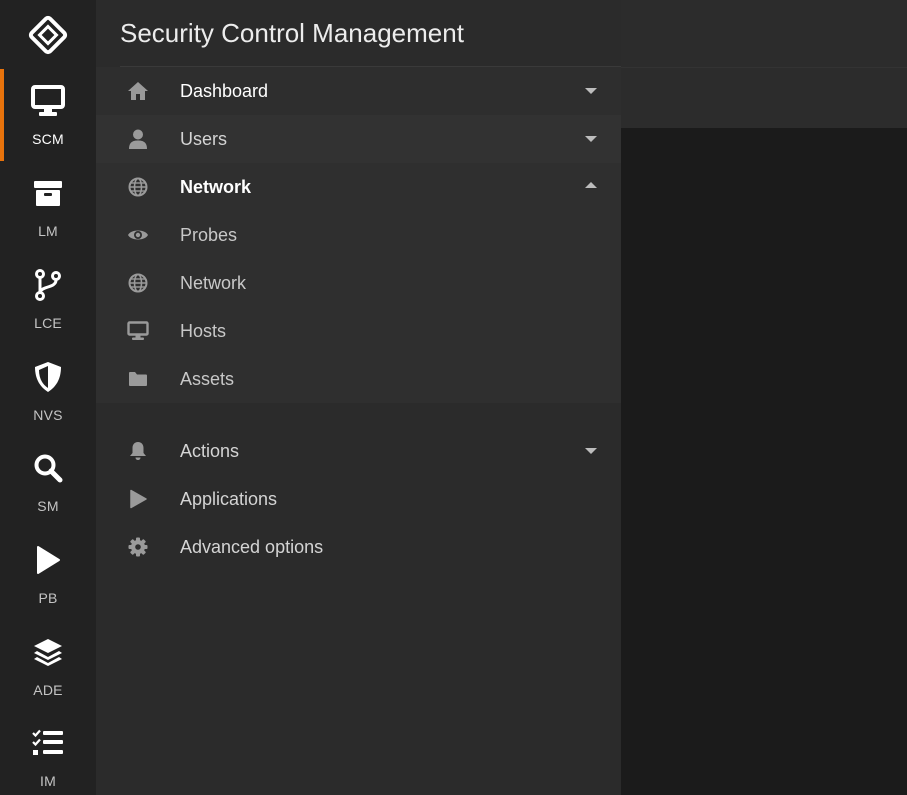 The image size is (907, 795). What do you see at coordinates (138, 91) in the screenshot?
I see `home-icon` at bounding box center [138, 91].